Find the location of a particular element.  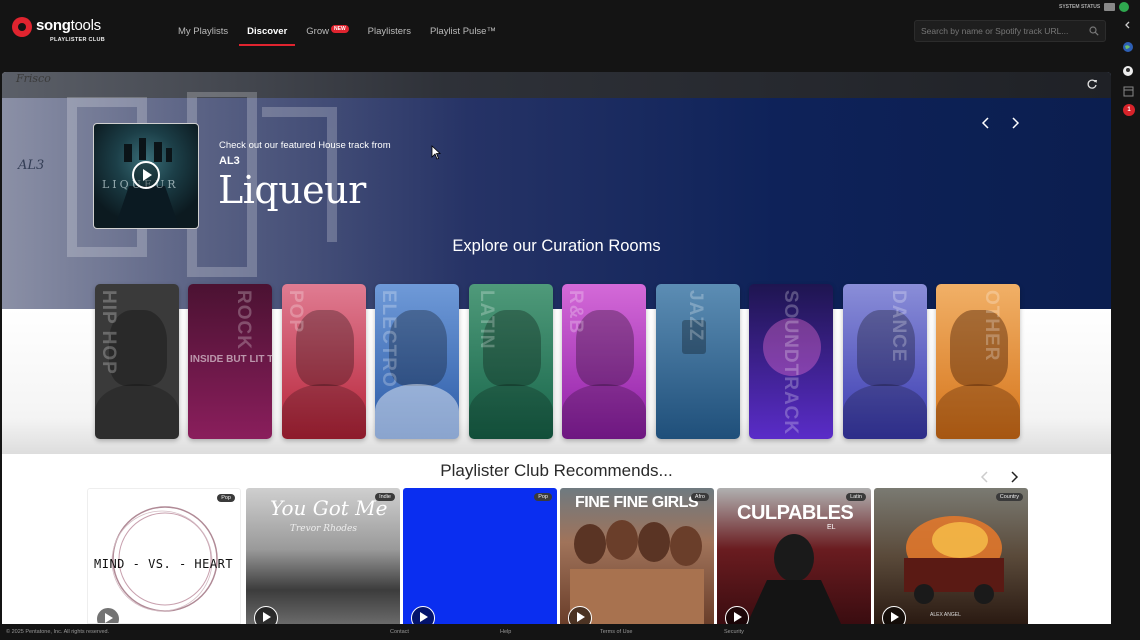

search-icon is located at coordinates (1094, 31).